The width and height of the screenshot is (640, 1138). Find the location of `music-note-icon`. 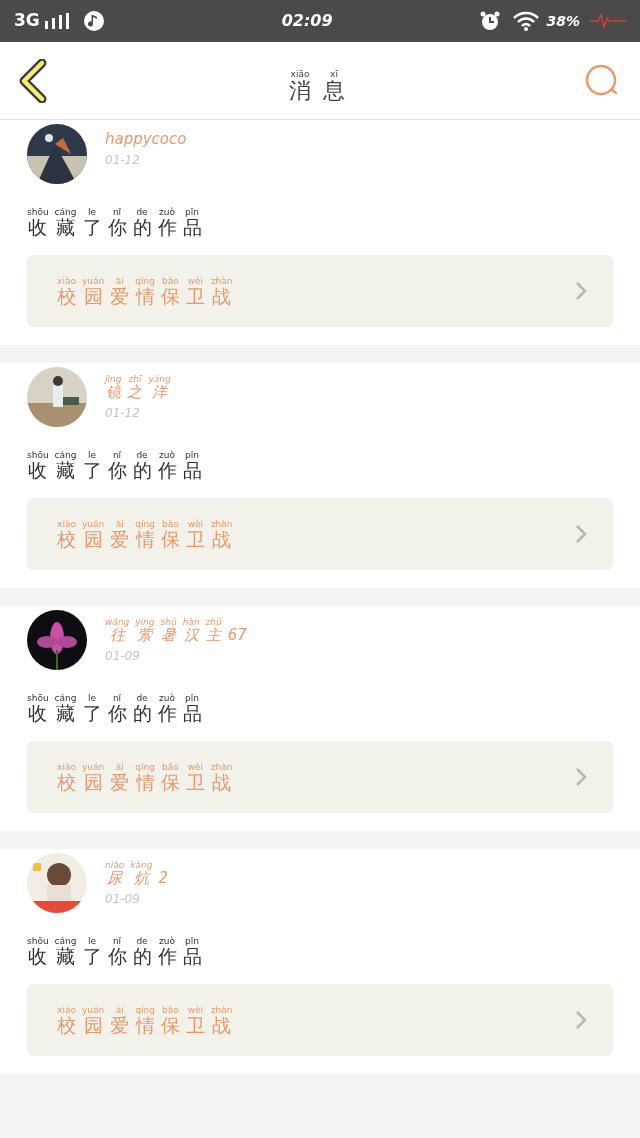

music-note-icon is located at coordinates (93, 21).